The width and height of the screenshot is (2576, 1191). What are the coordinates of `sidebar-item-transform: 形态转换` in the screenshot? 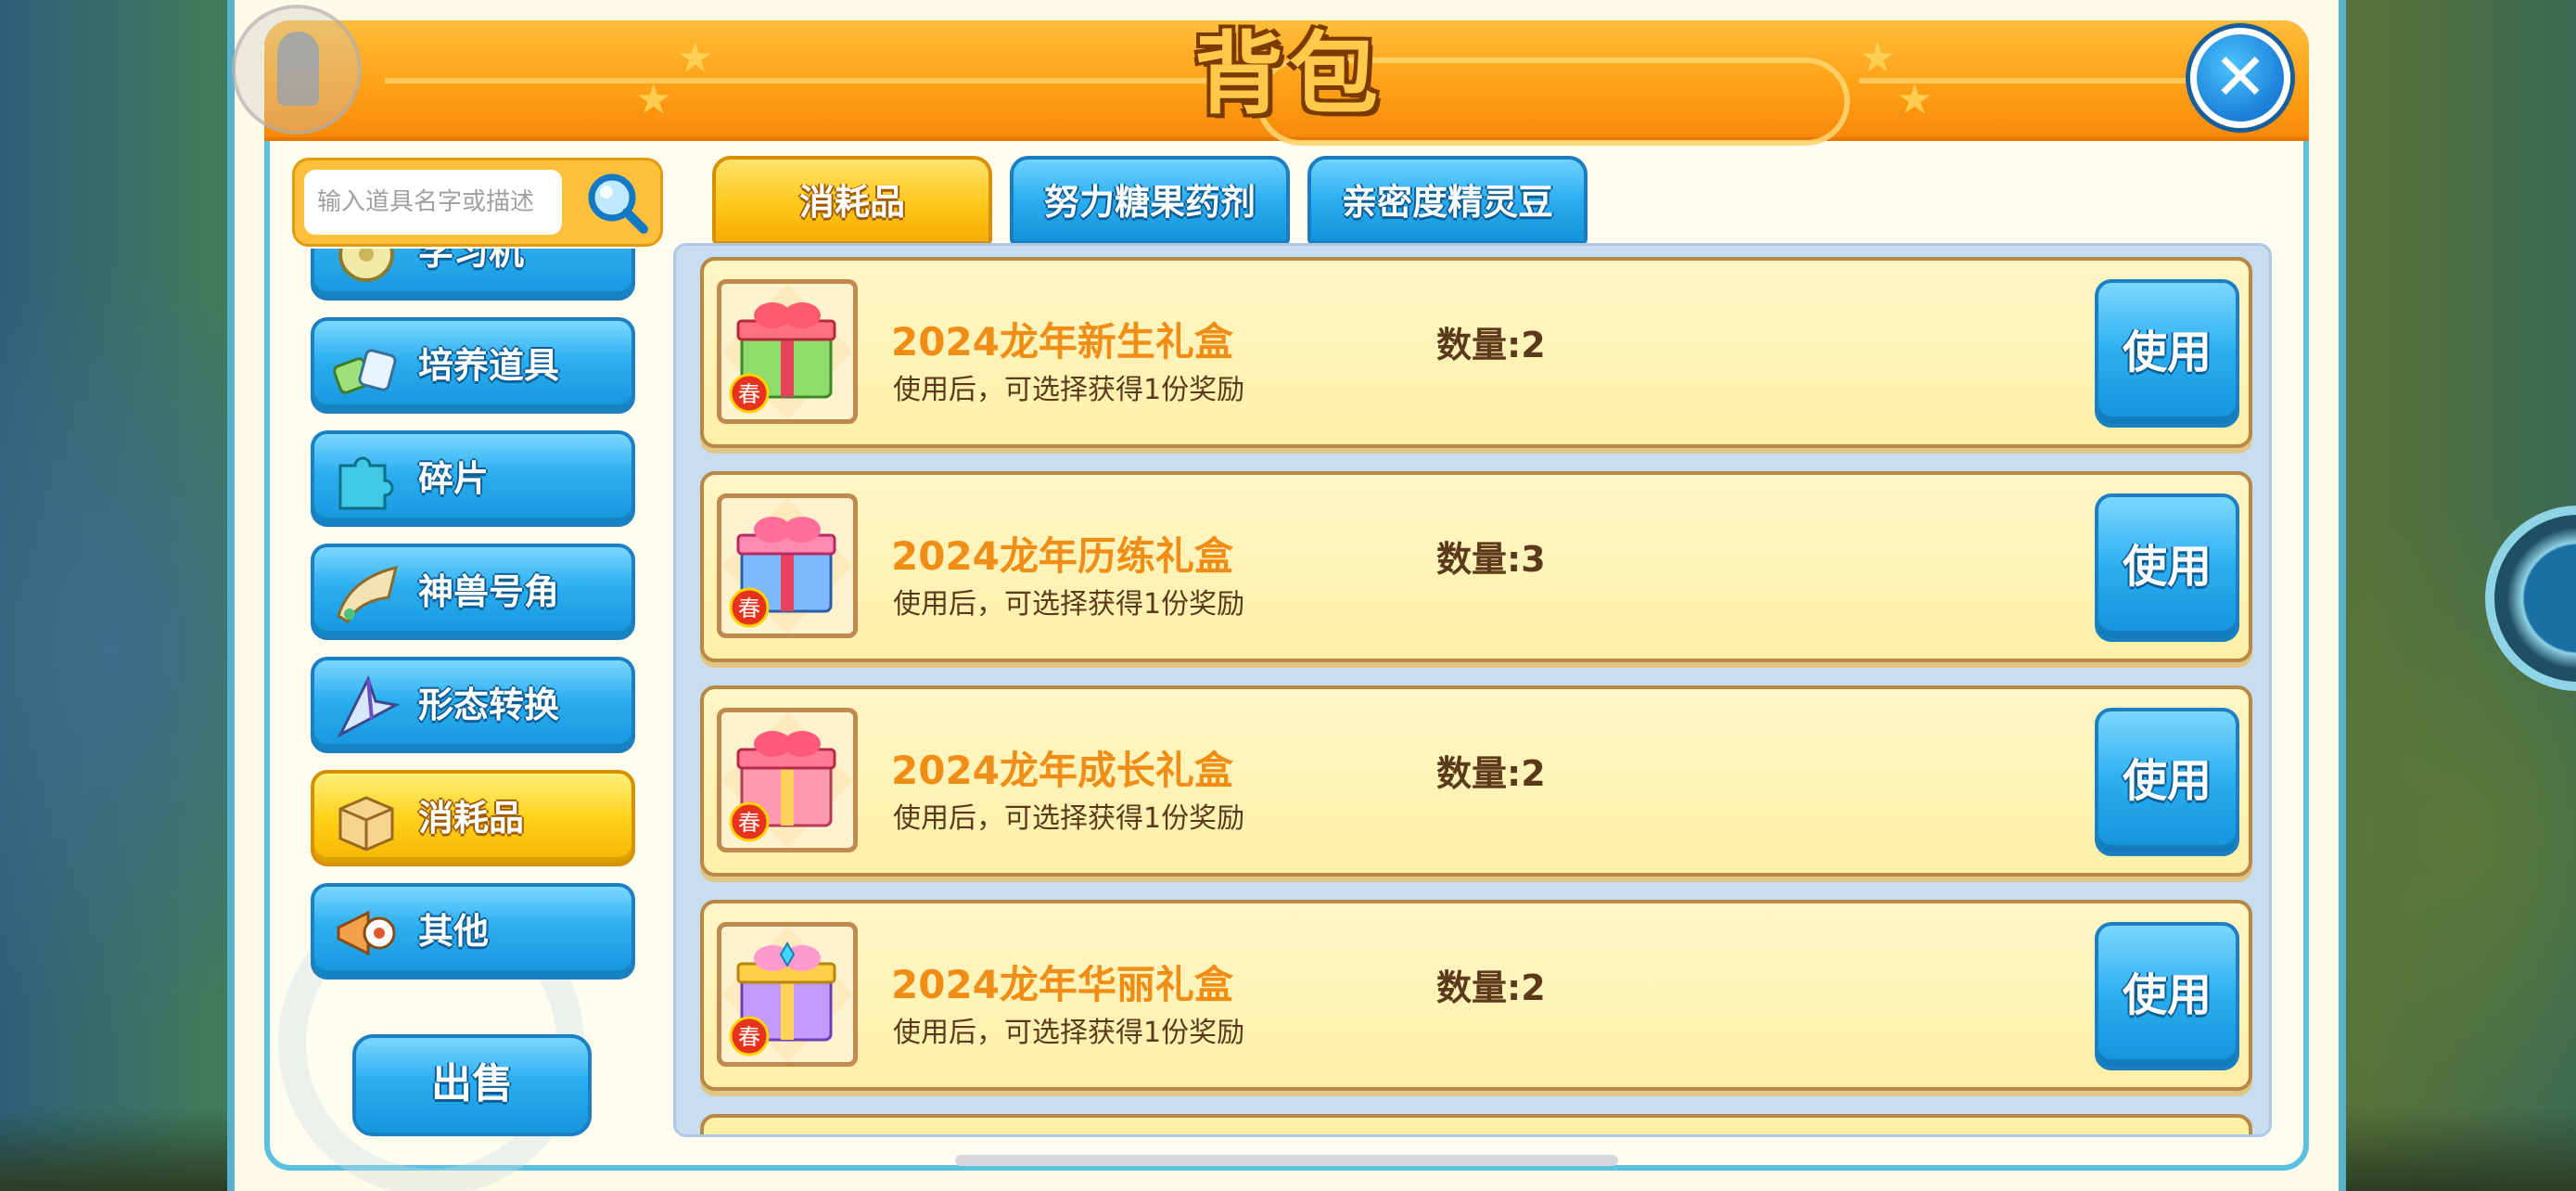 It's located at (473, 705).